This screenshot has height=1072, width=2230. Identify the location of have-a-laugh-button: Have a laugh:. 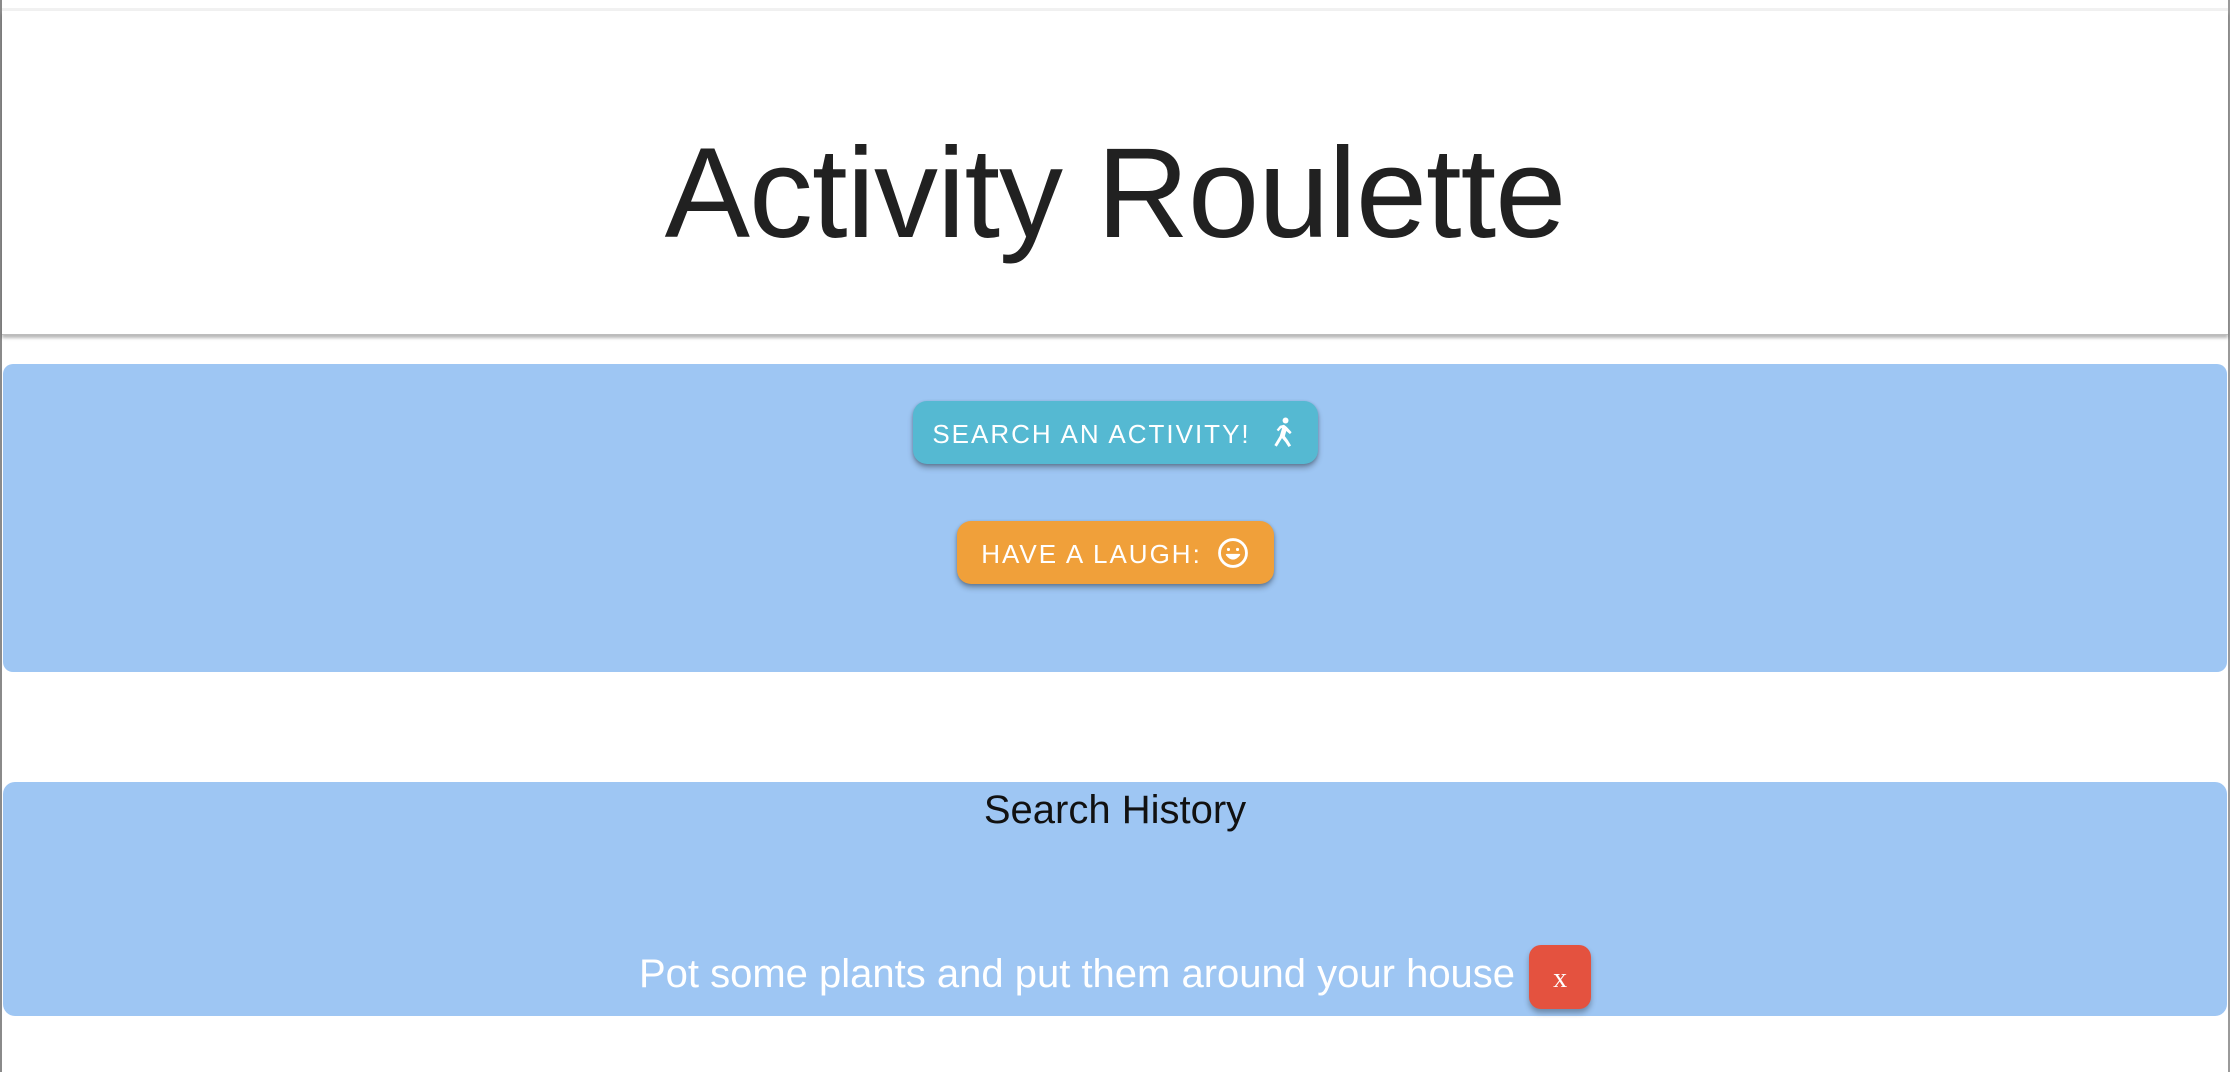
(1115, 552).